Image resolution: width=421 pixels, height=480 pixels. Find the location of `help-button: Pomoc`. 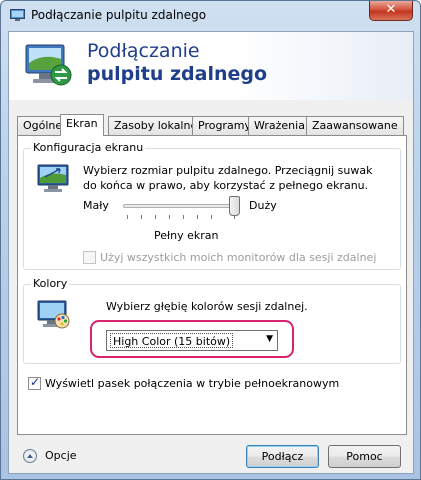

help-button: Pomoc is located at coordinates (364, 456).